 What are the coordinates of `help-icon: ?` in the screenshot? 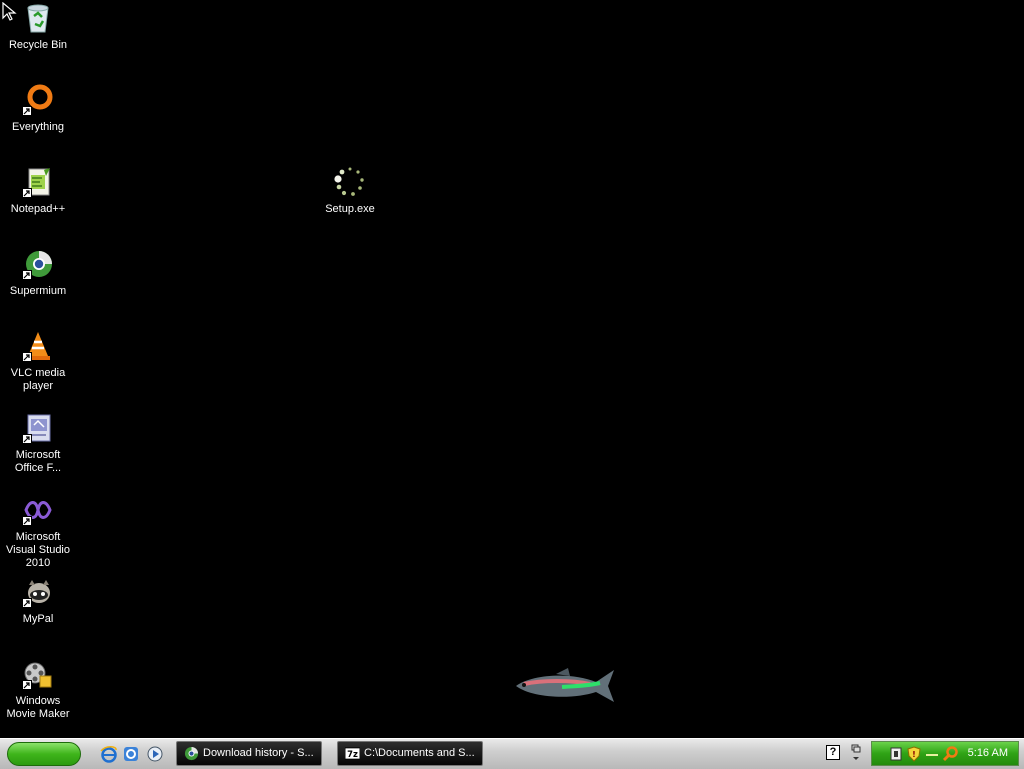 It's located at (833, 752).